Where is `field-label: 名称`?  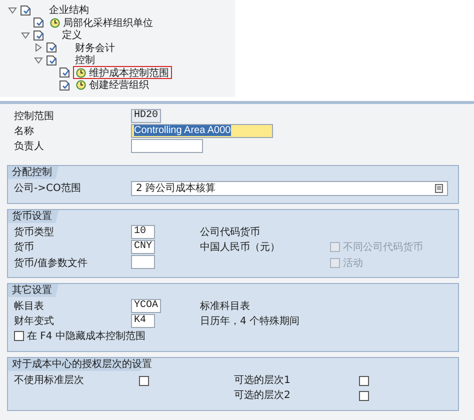 field-label: 名称 is located at coordinates (24, 131).